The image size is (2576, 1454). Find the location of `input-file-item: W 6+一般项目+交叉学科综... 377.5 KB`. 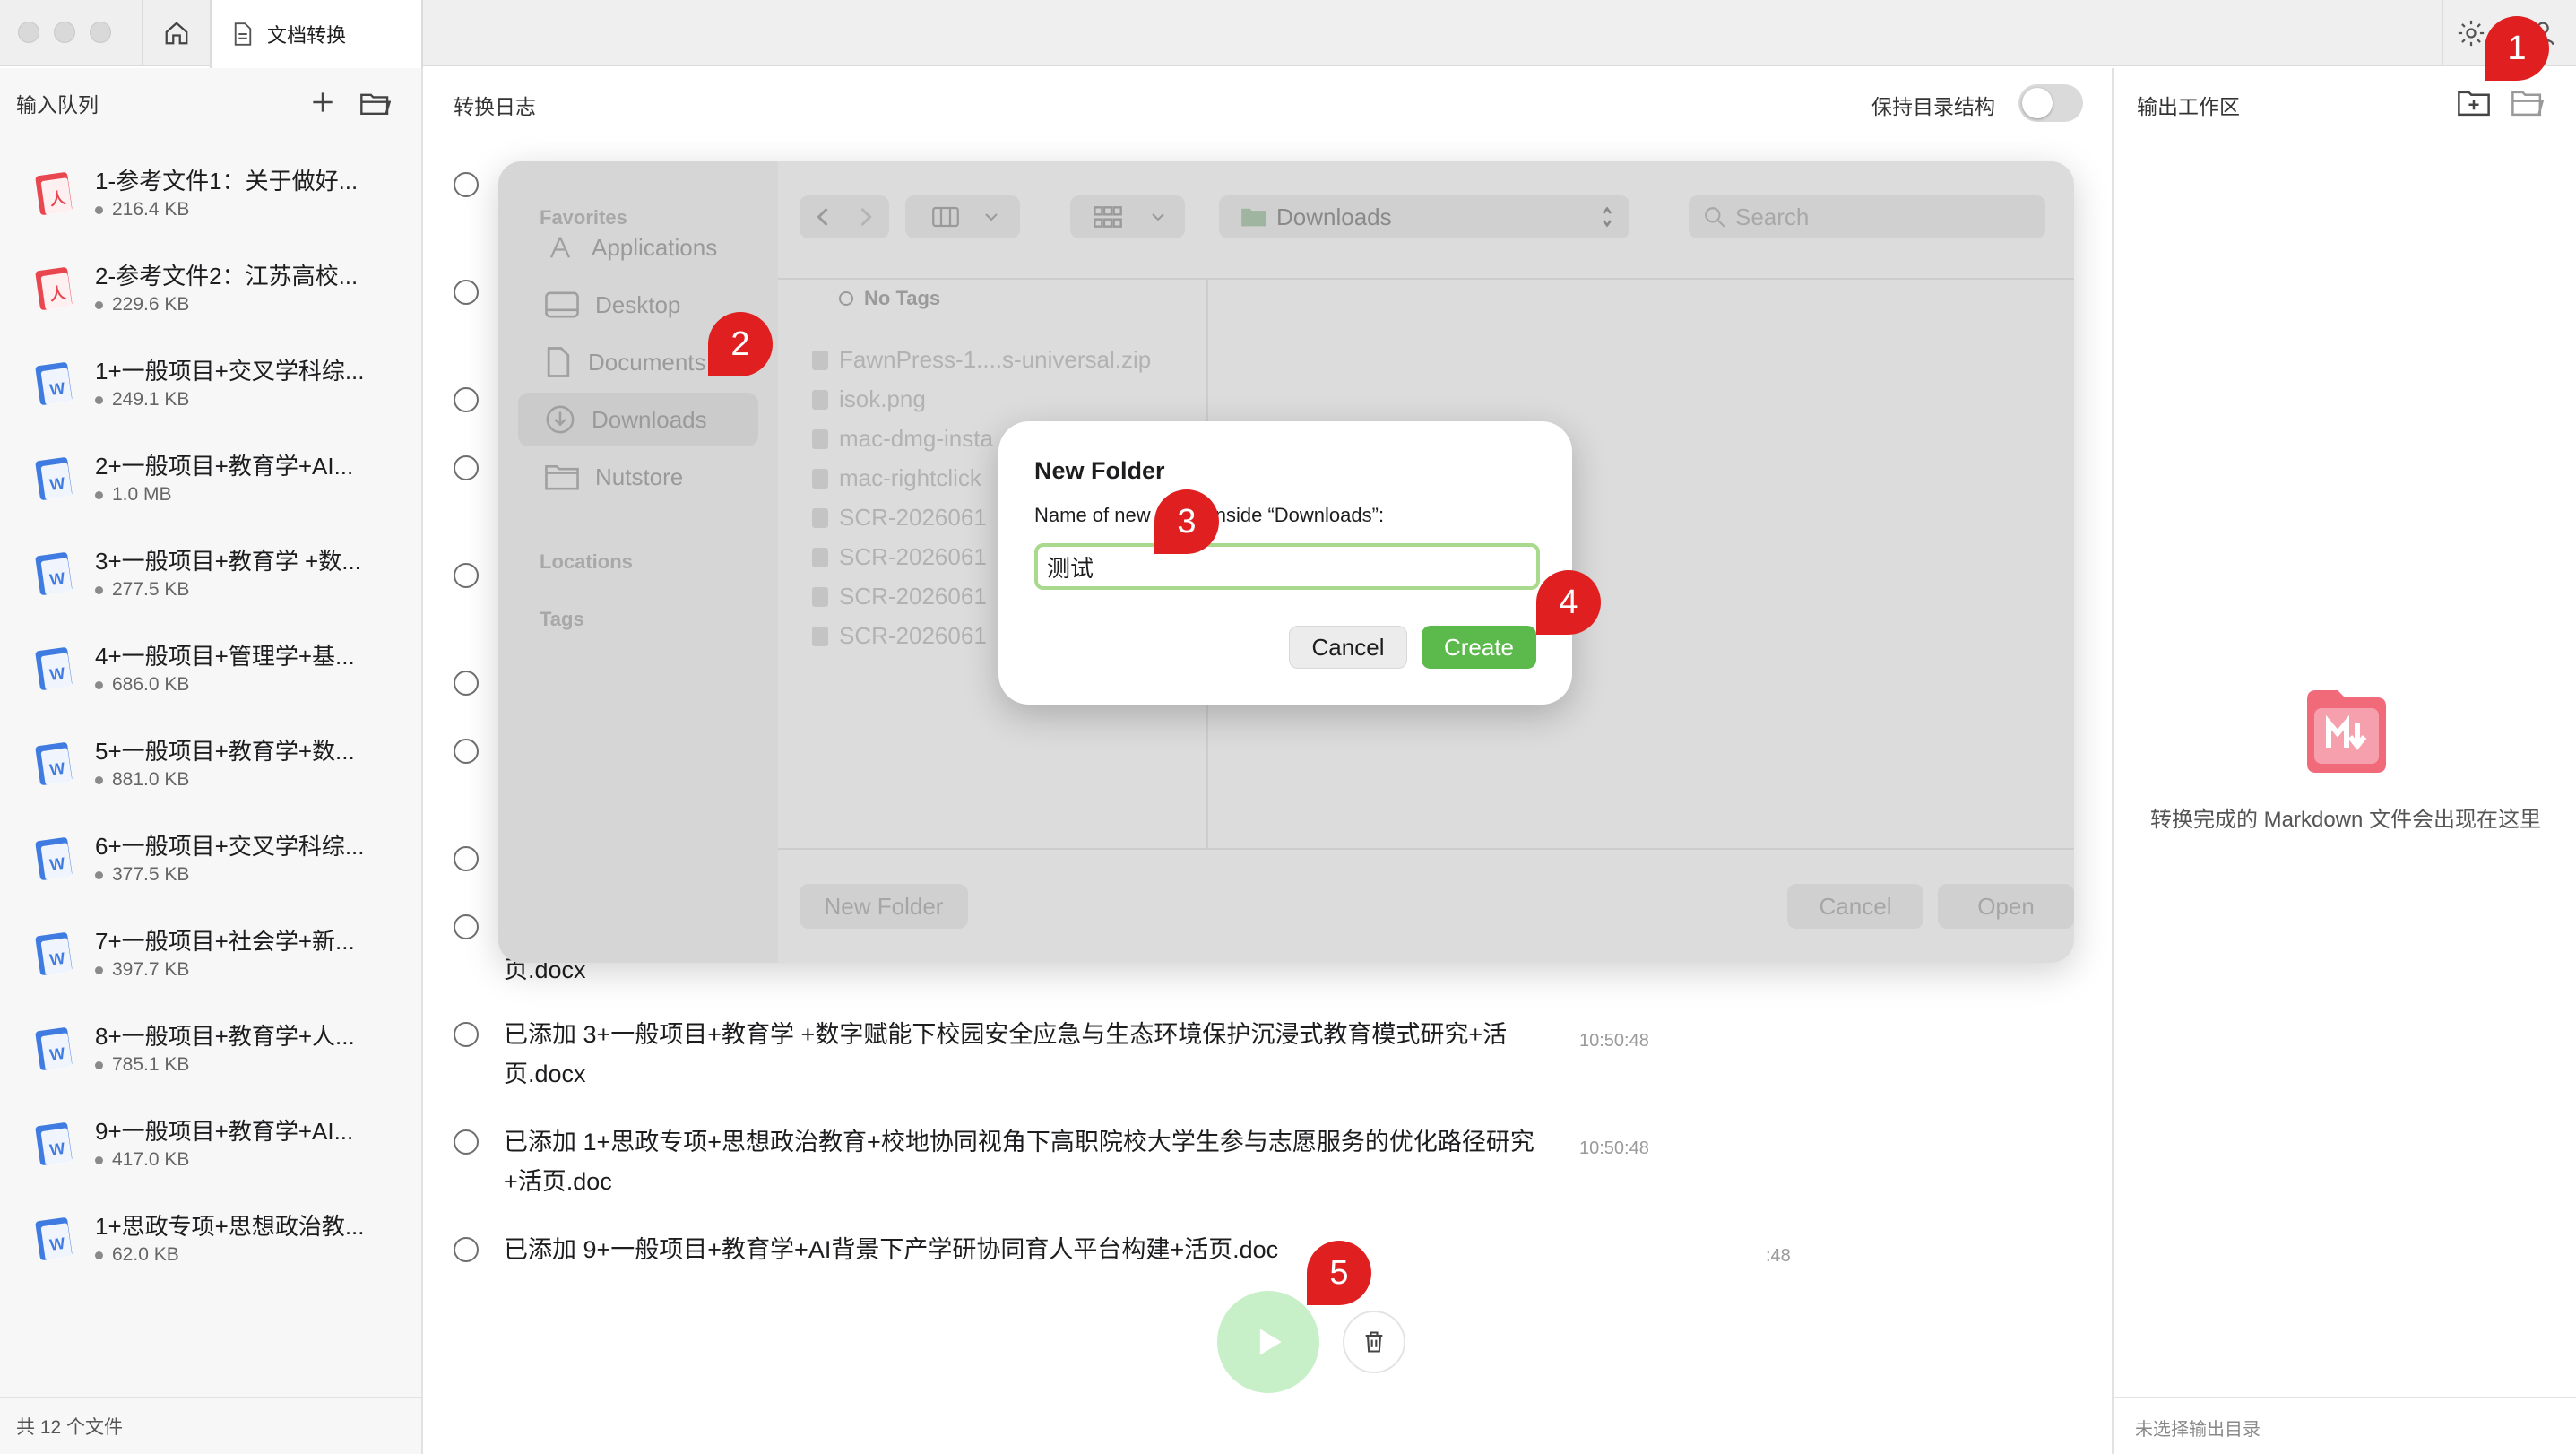

input-file-item: W 6+一般项目+交叉学科综... 377.5 KB is located at coordinates (210, 866).